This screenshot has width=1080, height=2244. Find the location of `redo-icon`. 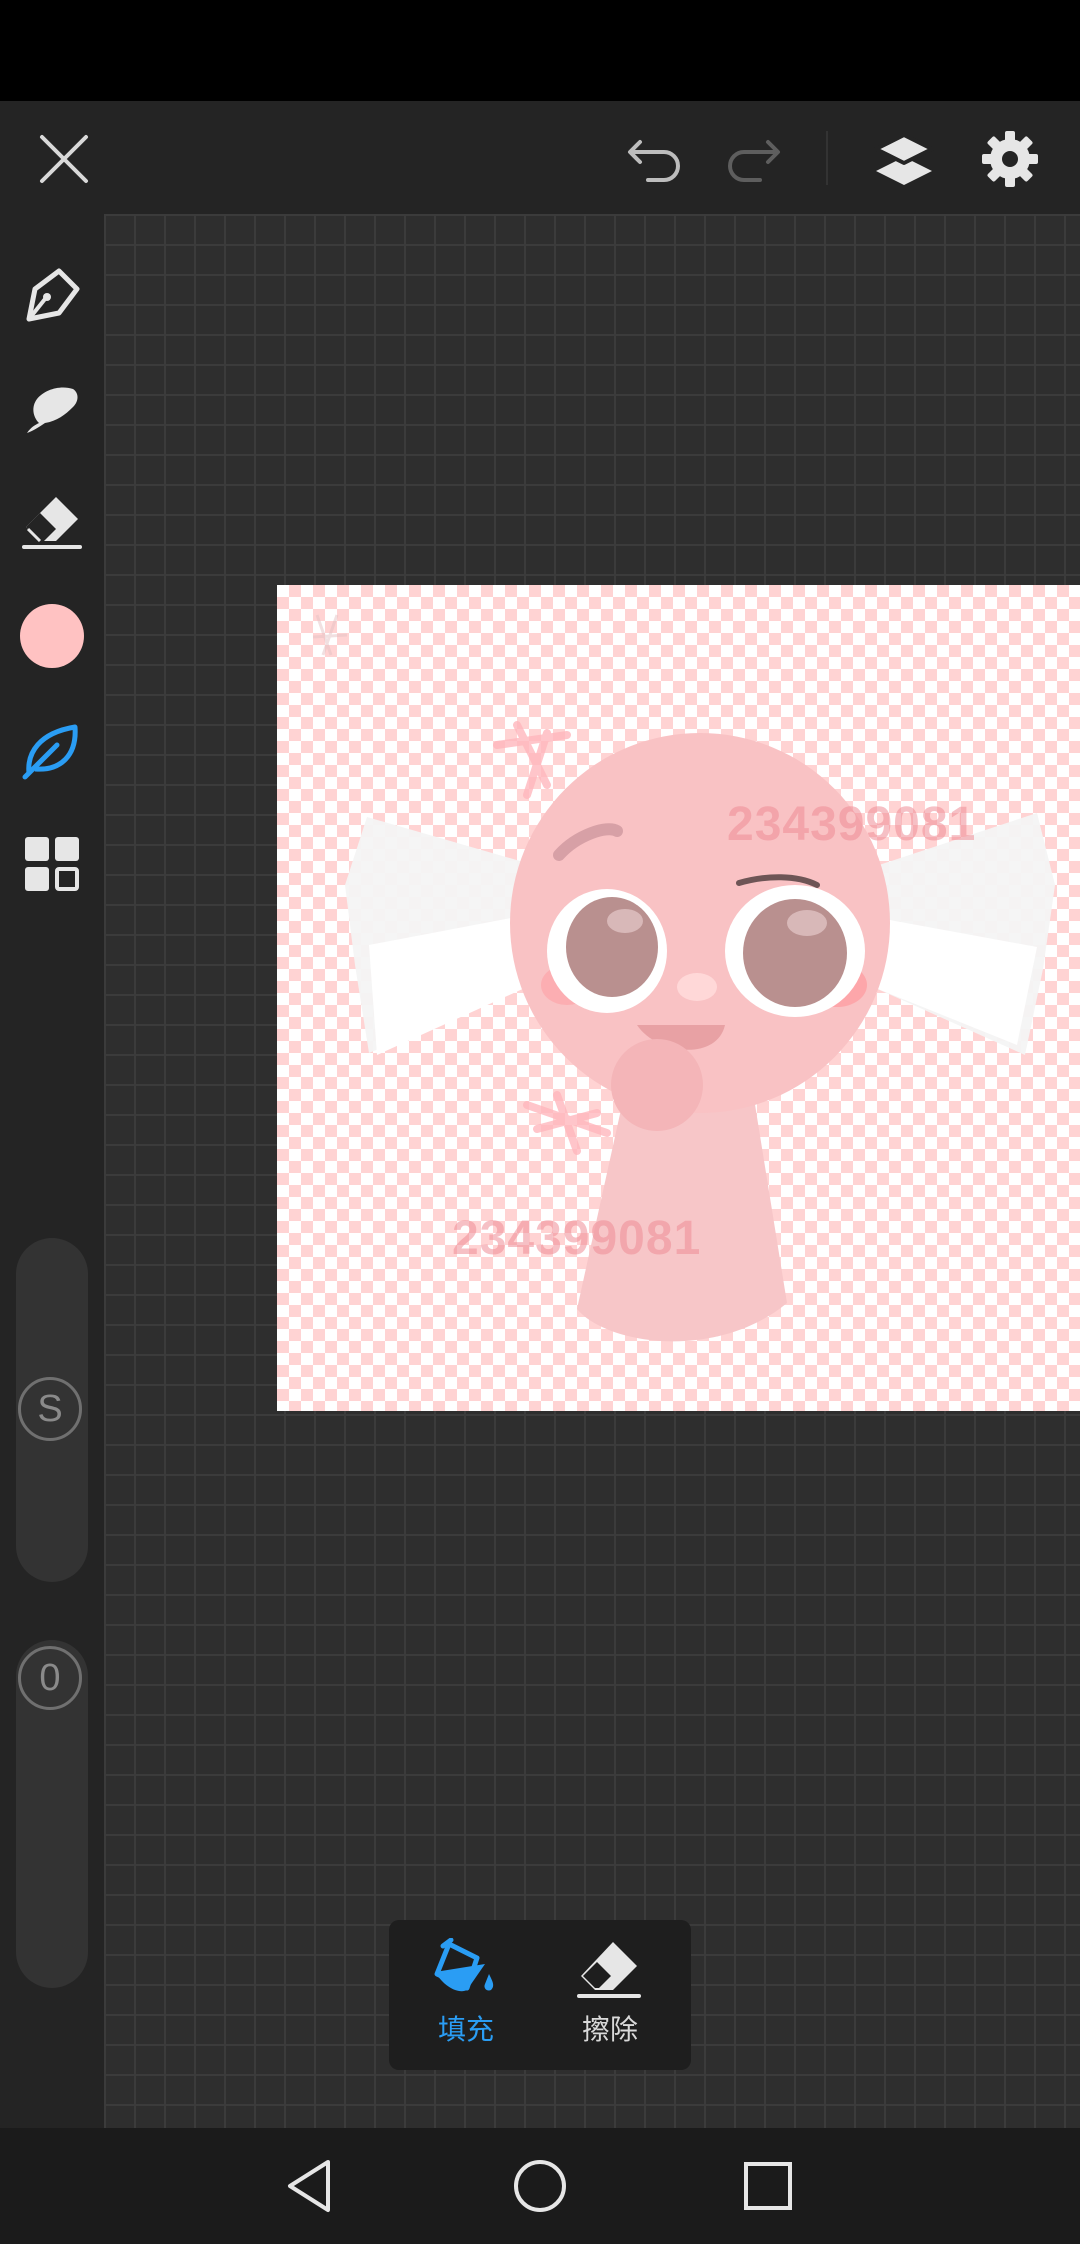

redo-icon is located at coordinates (754, 161).